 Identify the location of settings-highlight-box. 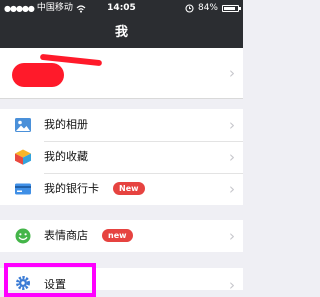
(50, 280).